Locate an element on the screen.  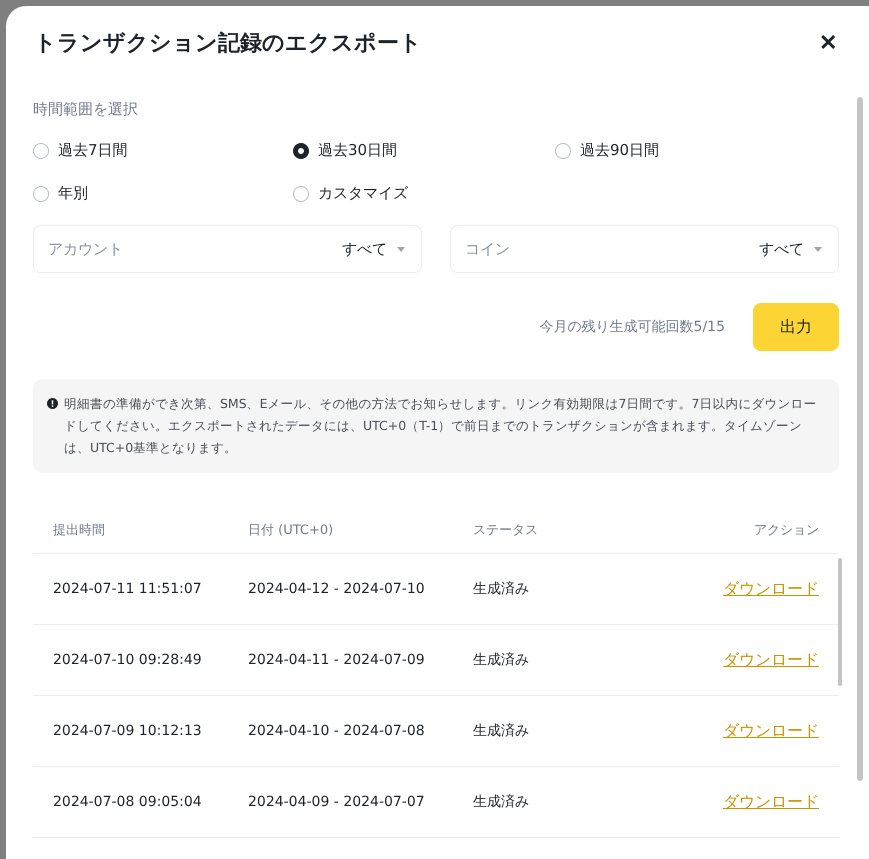
radio-label: 年別 is located at coordinates (73, 193).